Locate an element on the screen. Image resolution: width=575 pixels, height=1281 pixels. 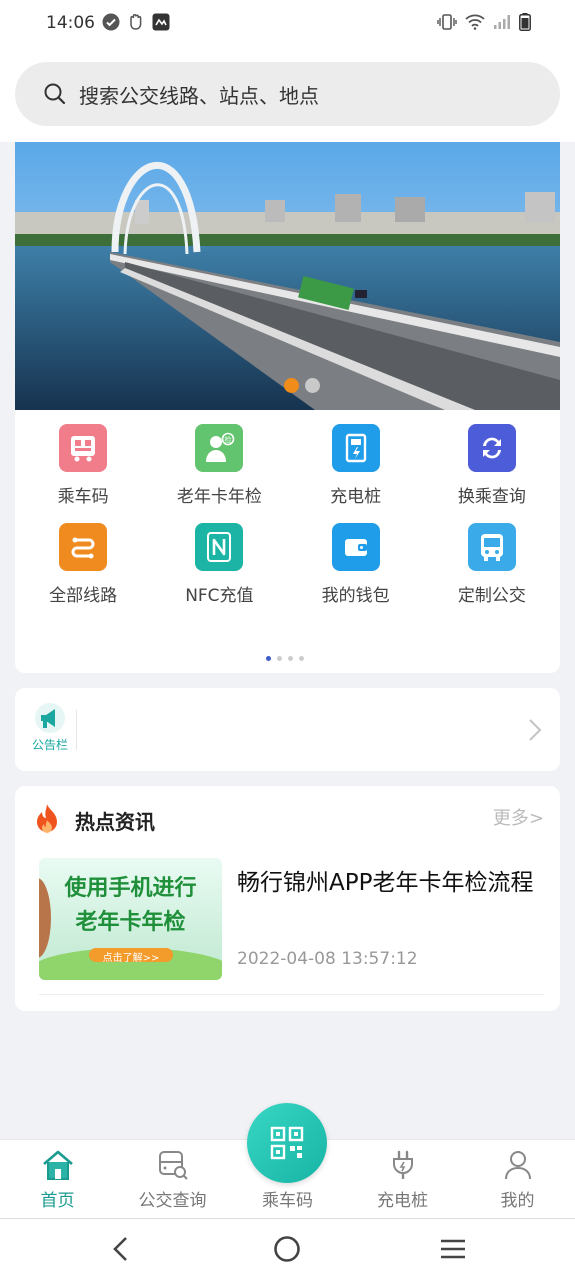
grid-item-transfer: 换乘查询 is located at coordinates (492, 465).